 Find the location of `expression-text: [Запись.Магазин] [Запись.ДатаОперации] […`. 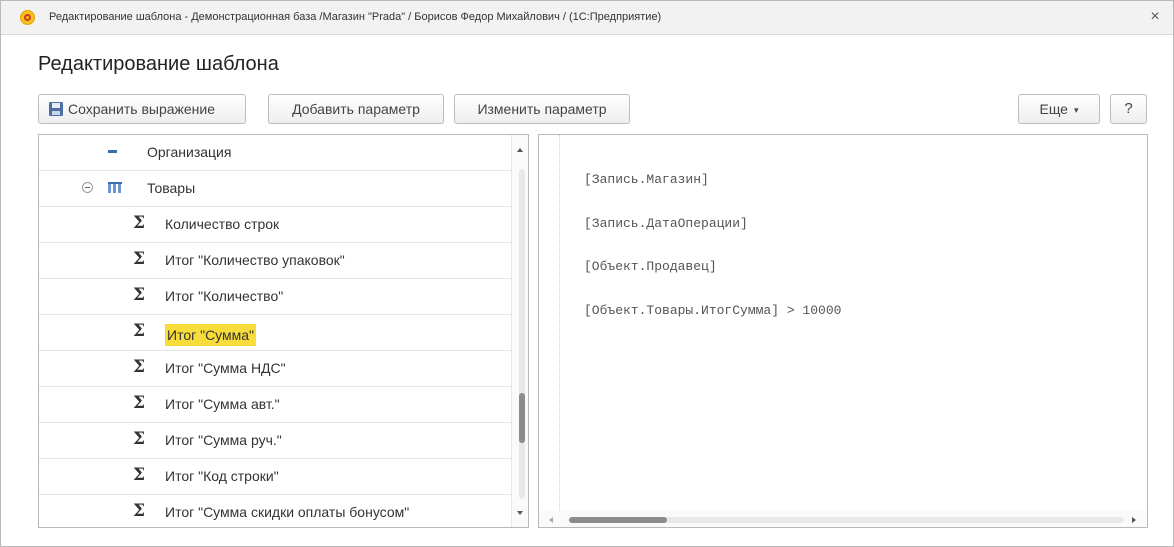

expression-text: [Запись.Магазин] [Запись.ДатаОперации] [… is located at coordinates (712, 245).